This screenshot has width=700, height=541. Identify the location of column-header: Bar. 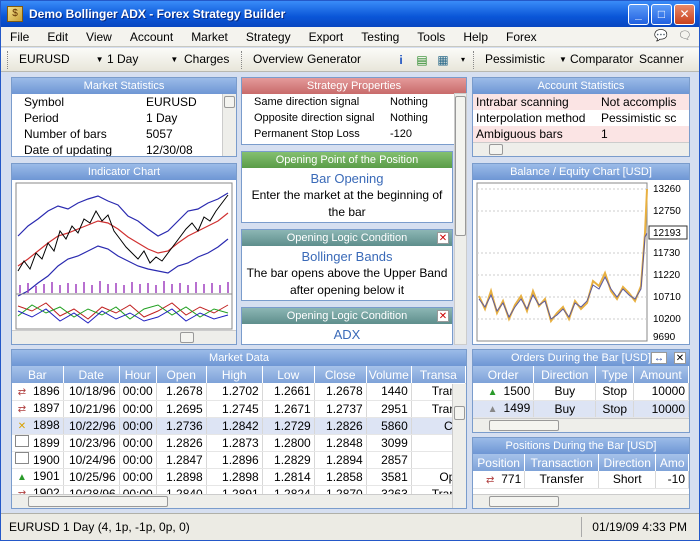
(38, 374).